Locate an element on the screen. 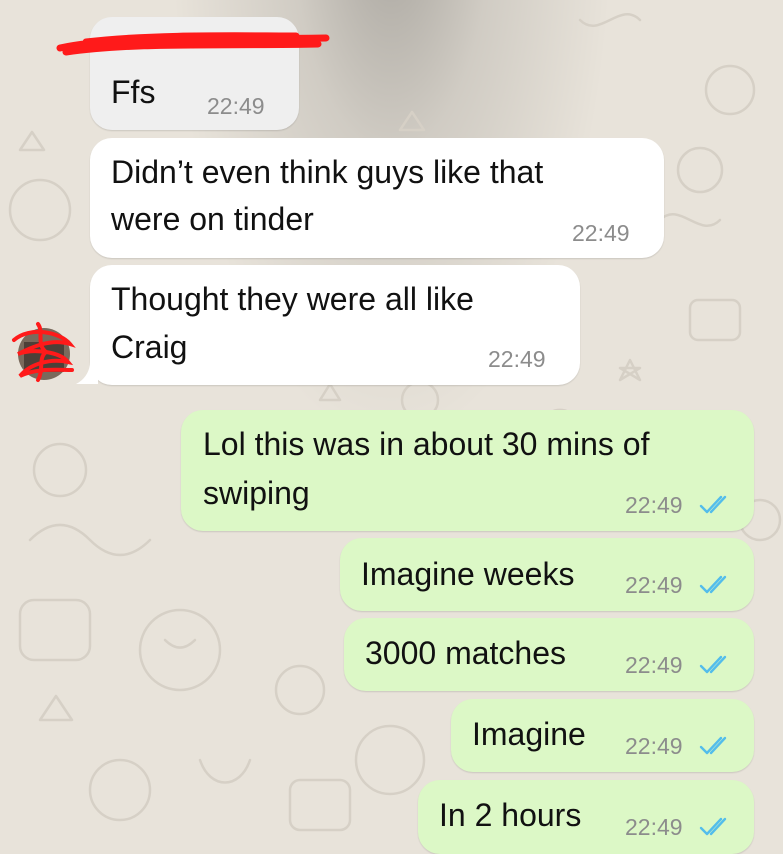 Image resolution: width=783 pixels, height=854 pixels. outgoing-message-2: Imagine weeks 22:49 is located at coordinates (547, 574).